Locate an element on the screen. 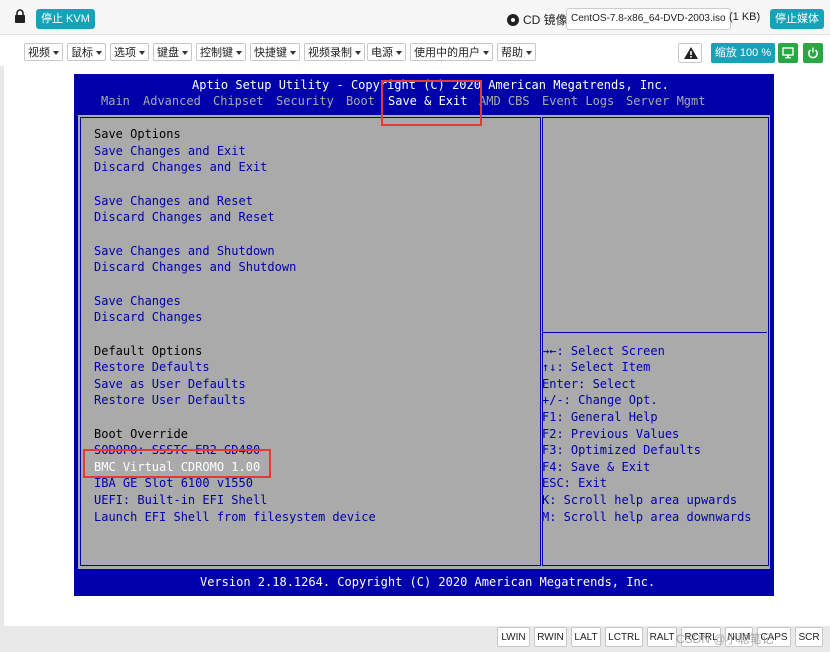 The width and height of the screenshot is (830, 652). key-rwin: RWIN is located at coordinates (550, 637).